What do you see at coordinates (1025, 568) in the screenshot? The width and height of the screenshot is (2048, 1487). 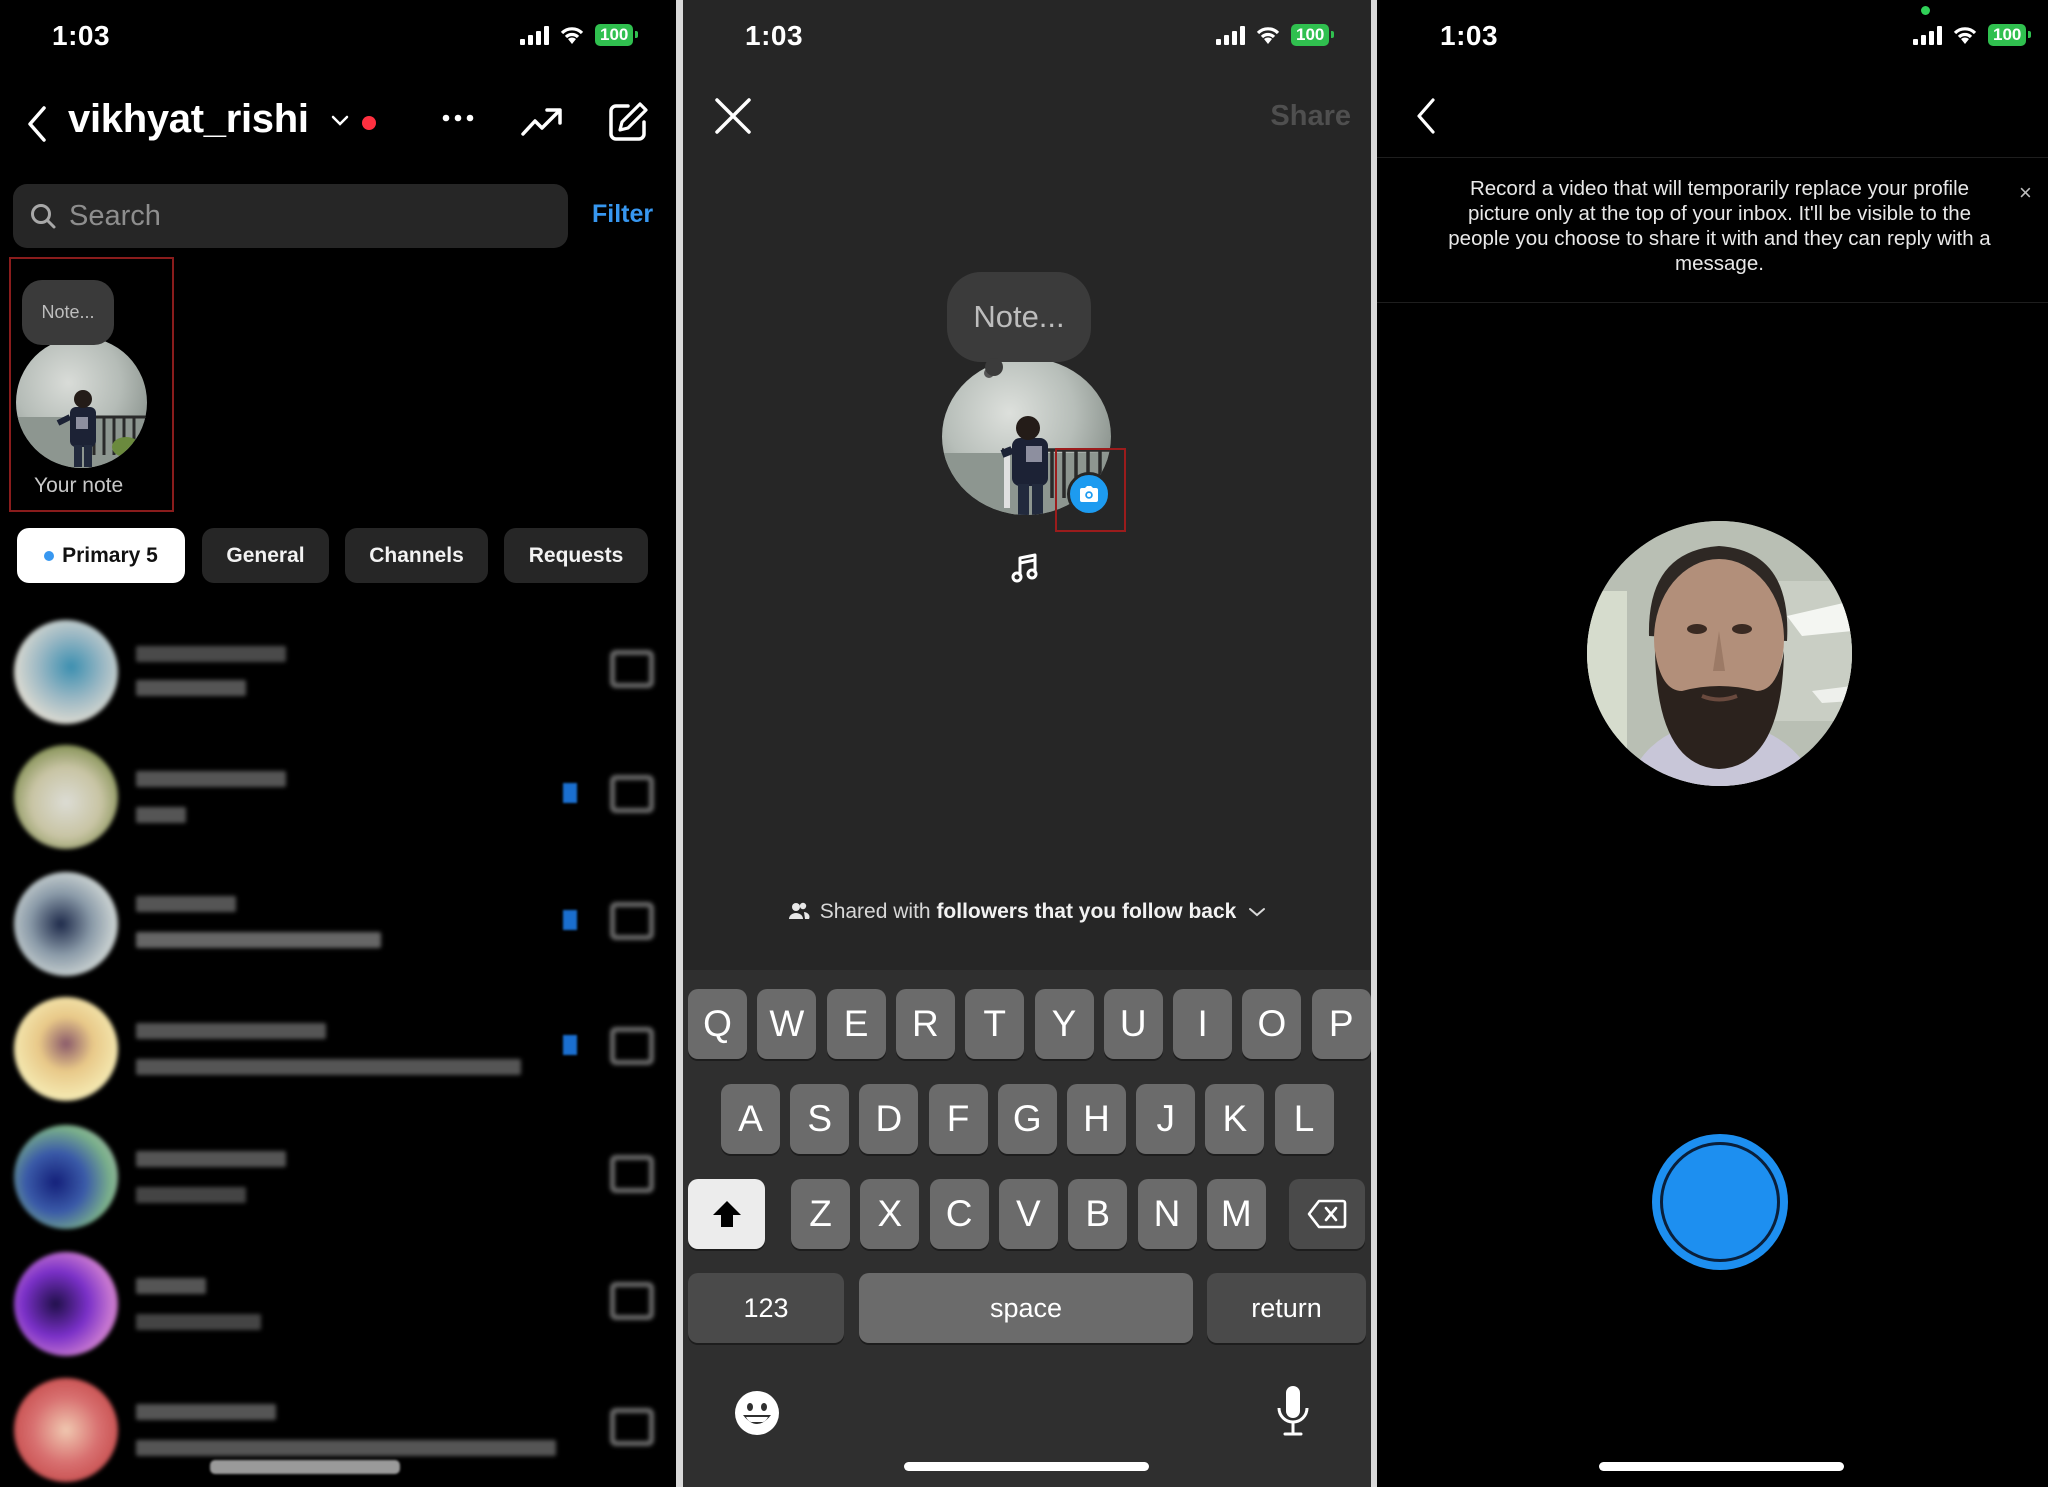 I see `music-note-icon` at bounding box center [1025, 568].